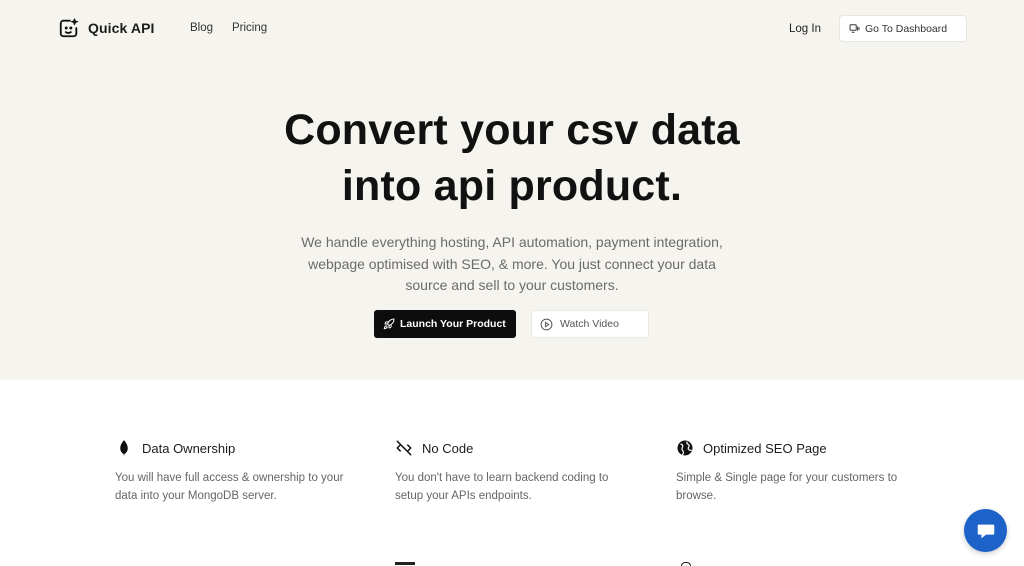 The image size is (1024, 566). I want to click on feature-title: Data Ownership, so click(189, 448).